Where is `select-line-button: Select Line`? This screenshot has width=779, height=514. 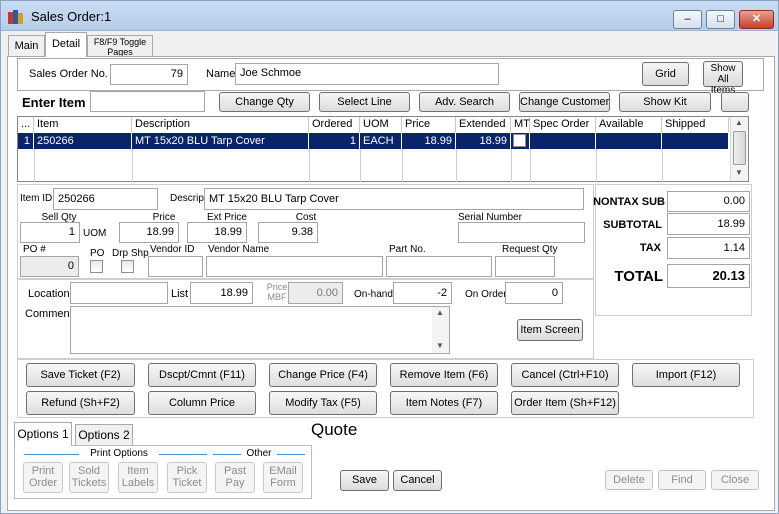 select-line-button: Select Line is located at coordinates (364, 102).